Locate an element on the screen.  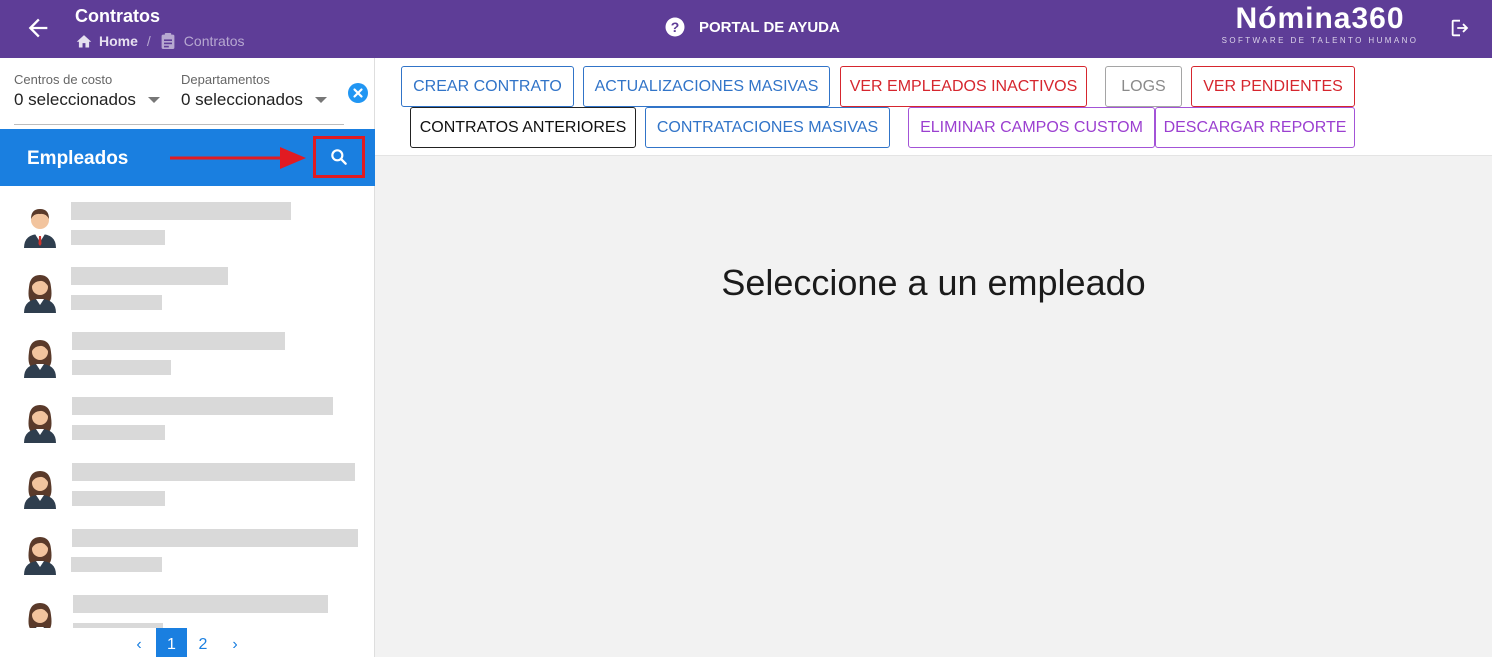
back-arrow-icon is located at coordinates (38, 28).